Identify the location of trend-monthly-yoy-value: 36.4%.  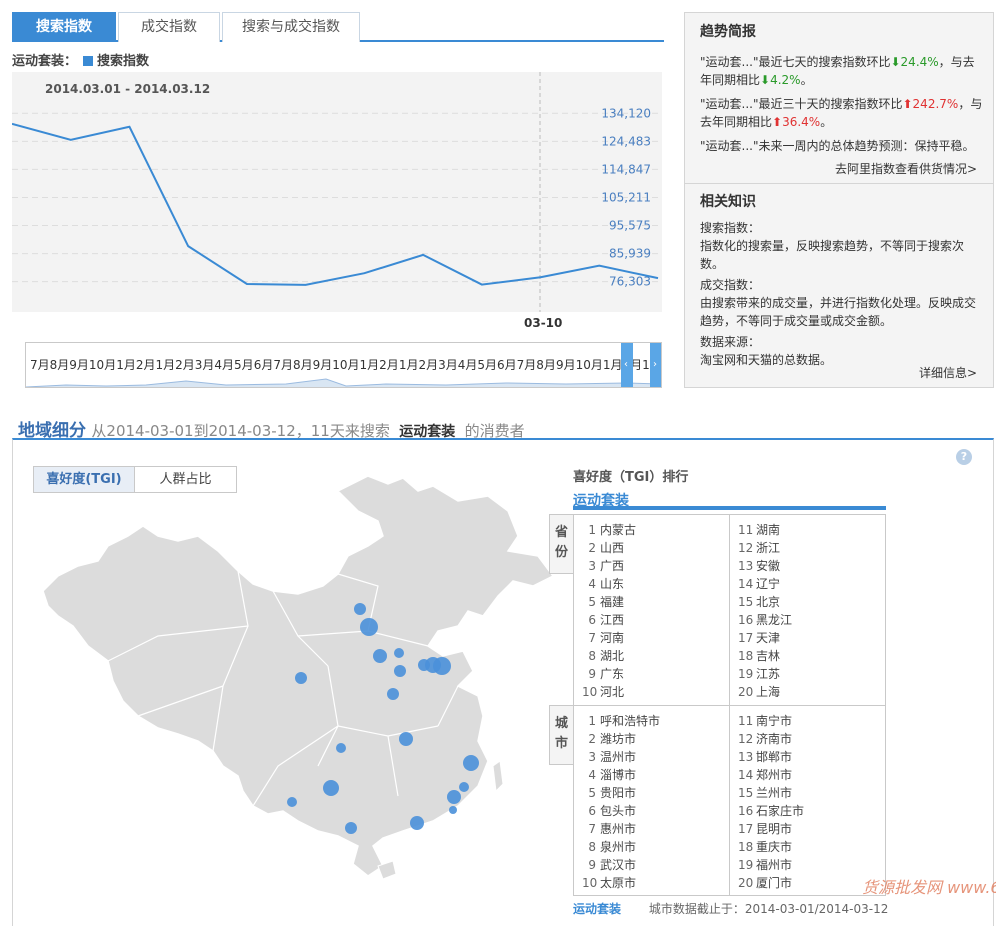
(801, 122).